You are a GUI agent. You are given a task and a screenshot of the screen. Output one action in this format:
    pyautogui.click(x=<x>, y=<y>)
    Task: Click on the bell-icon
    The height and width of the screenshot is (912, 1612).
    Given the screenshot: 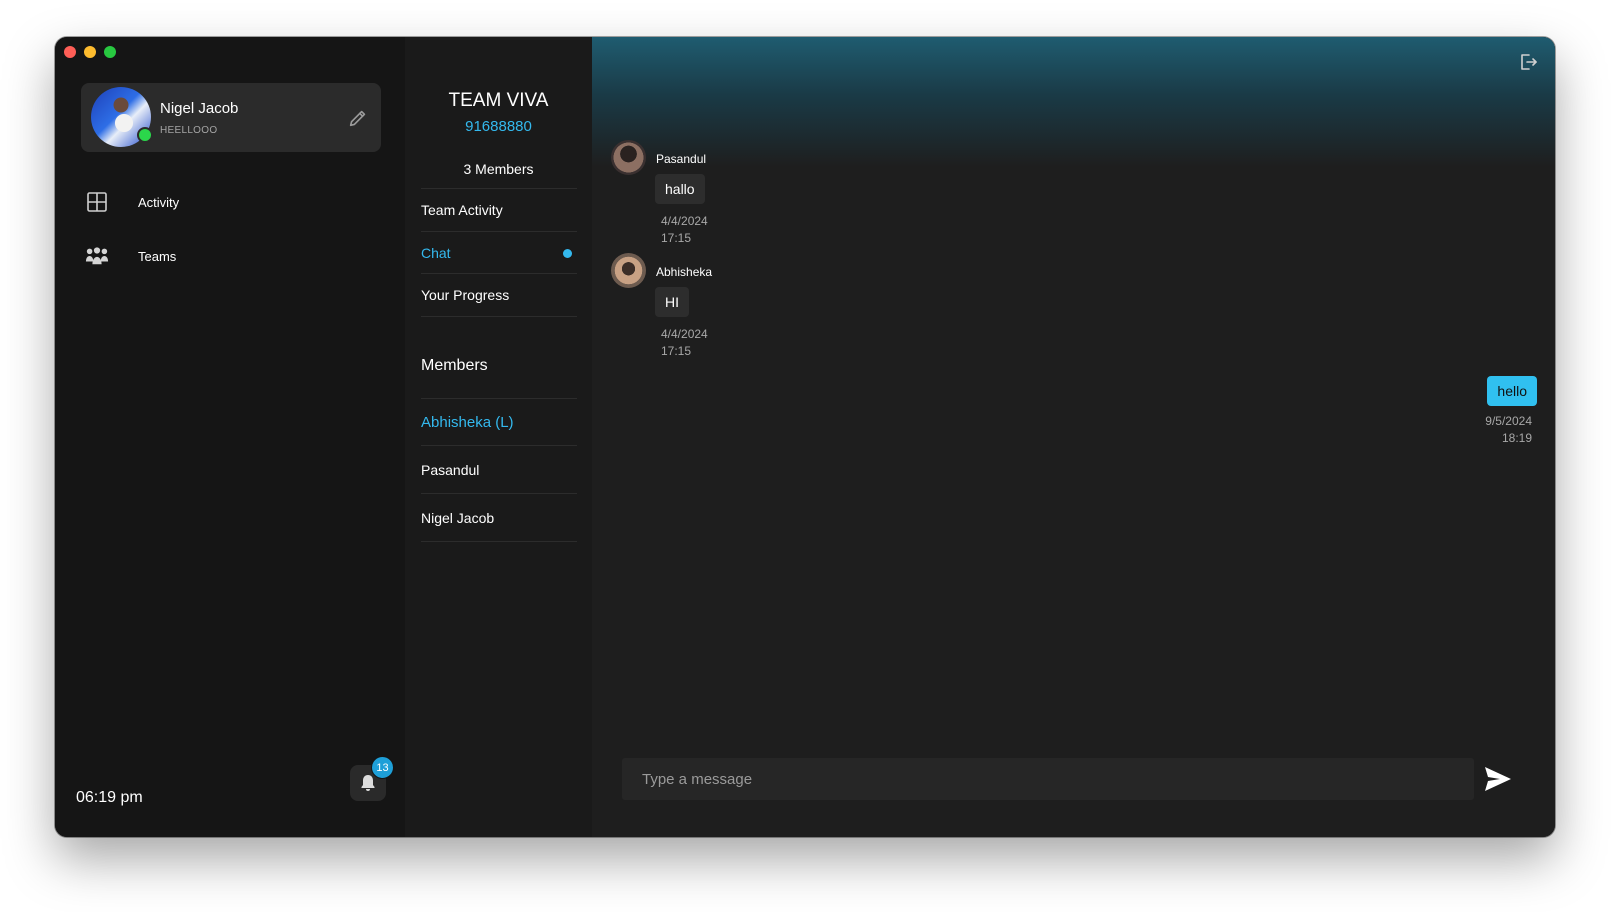 What is the action you would take?
    pyautogui.click(x=368, y=783)
    